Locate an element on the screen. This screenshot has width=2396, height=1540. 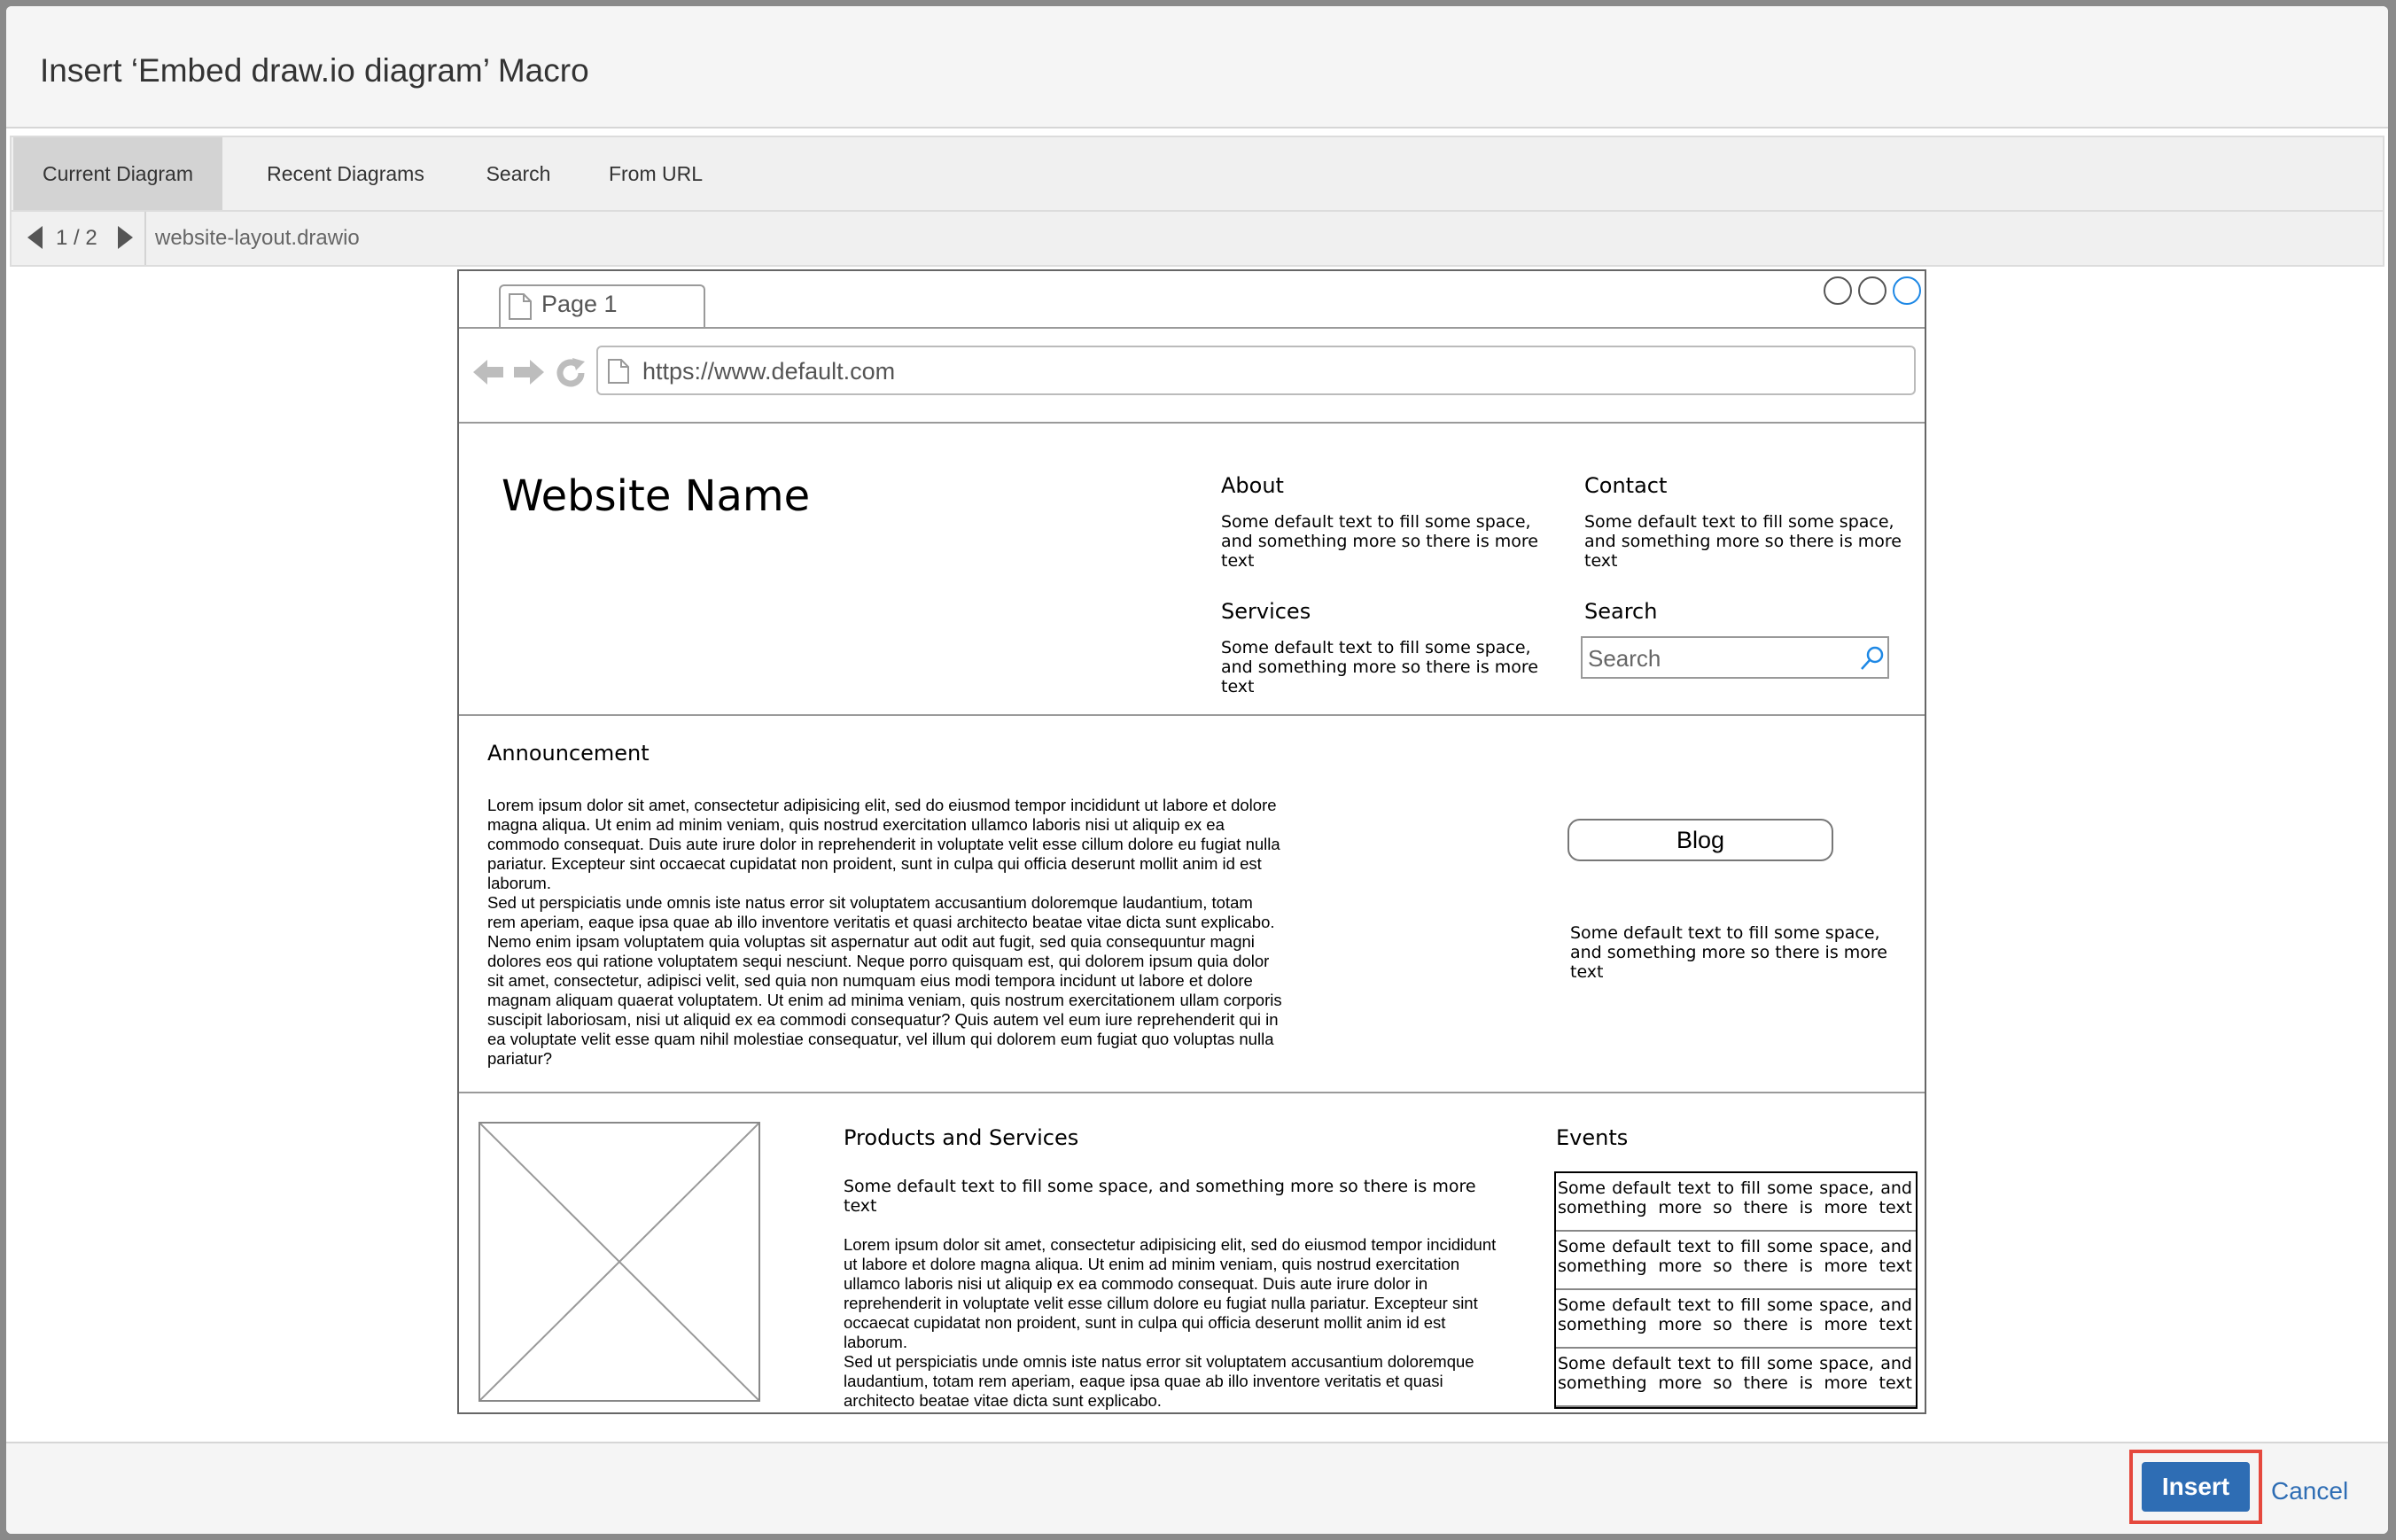
refresh-icon is located at coordinates (570, 372).